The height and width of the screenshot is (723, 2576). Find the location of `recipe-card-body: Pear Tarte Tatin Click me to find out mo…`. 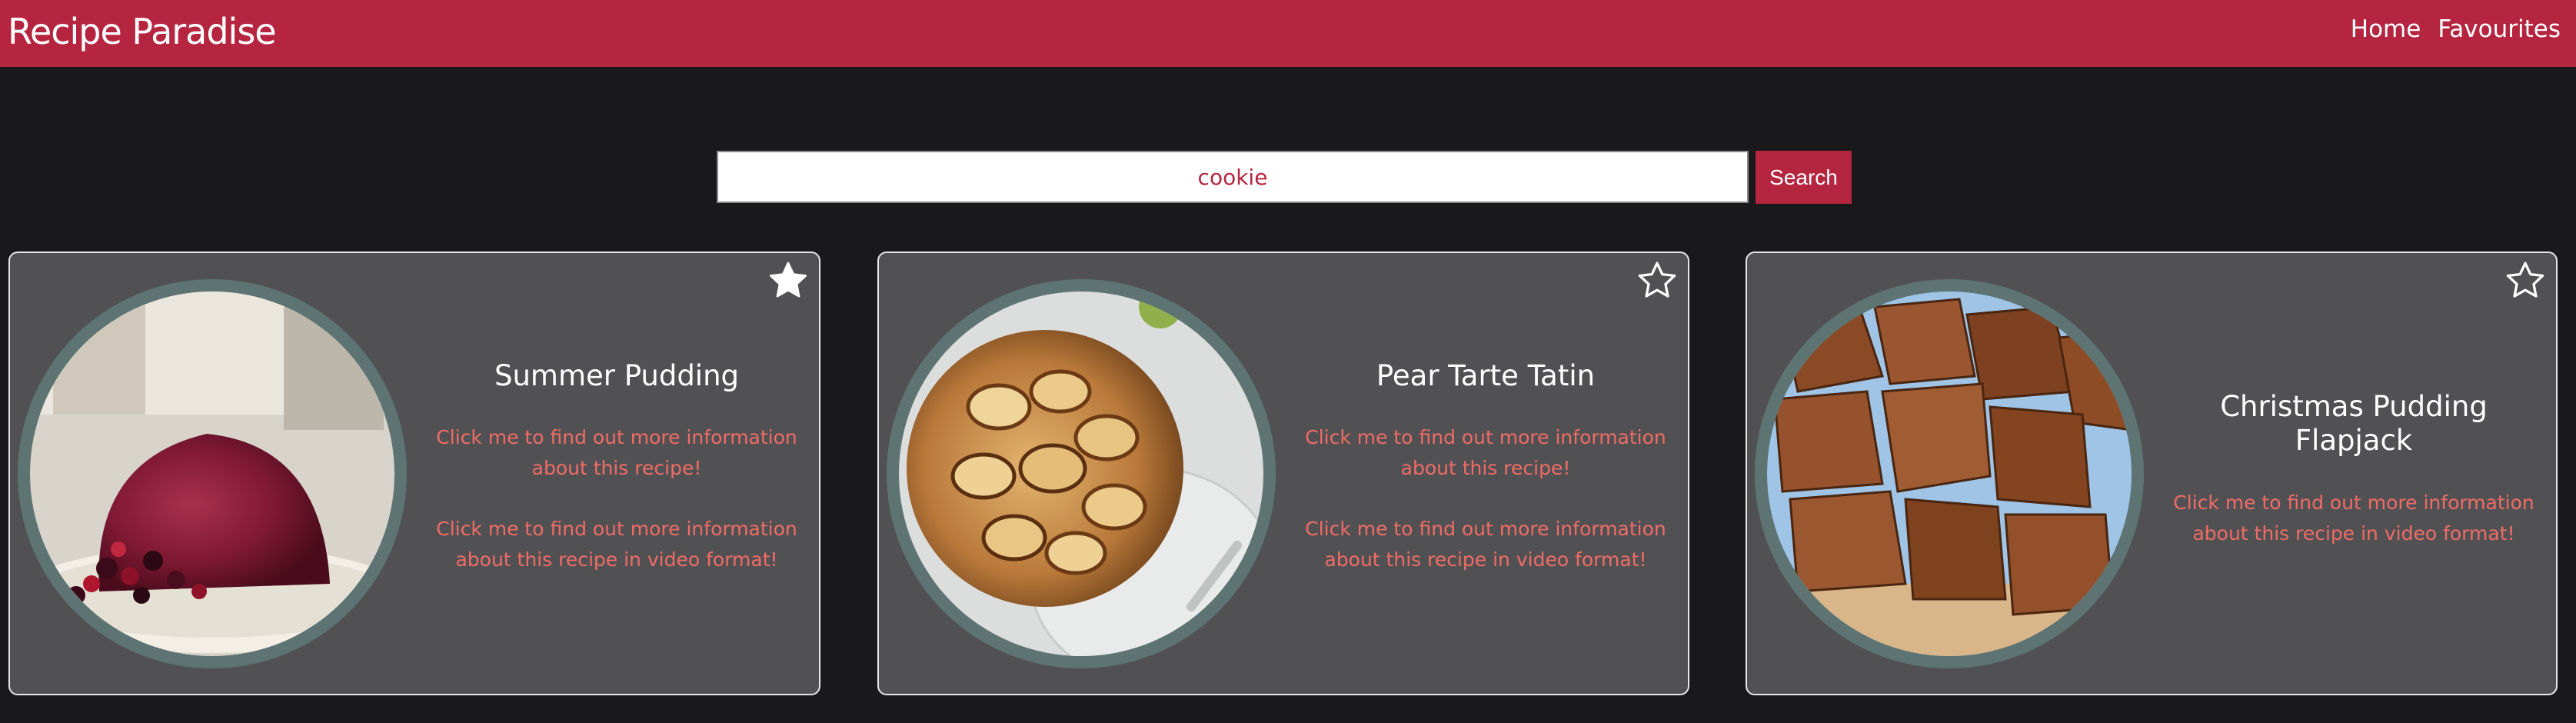

recipe-card-body: Pear Tarte Tatin Click me to find out mo… is located at coordinates (1486, 482).